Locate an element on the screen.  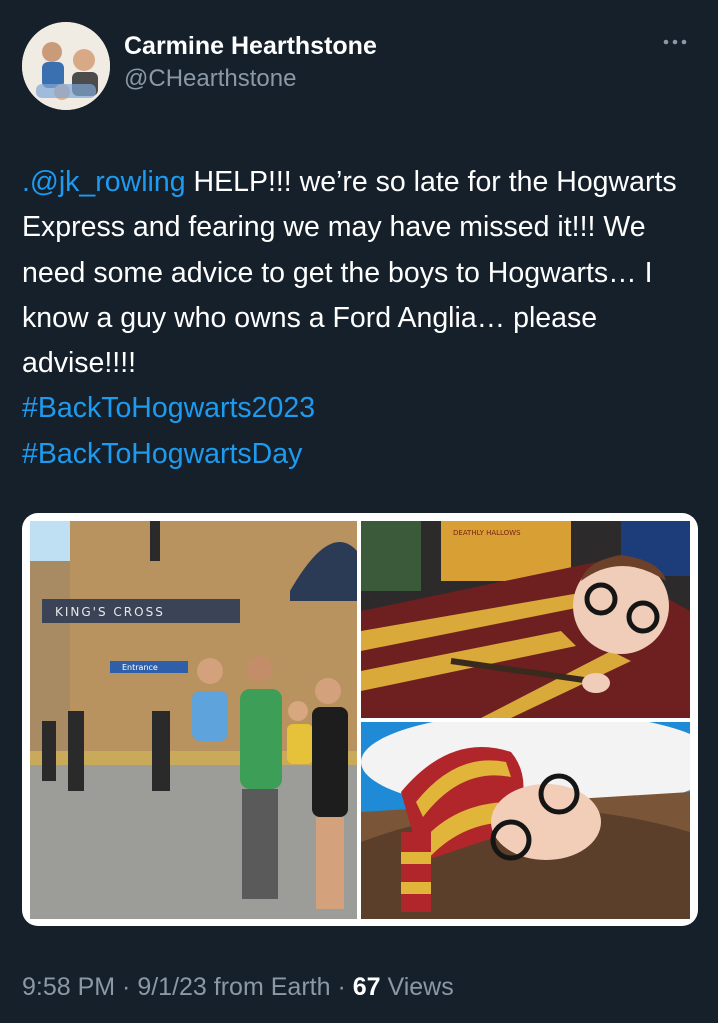
entrance-sign: Entrance is located at coordinates (140, 667).